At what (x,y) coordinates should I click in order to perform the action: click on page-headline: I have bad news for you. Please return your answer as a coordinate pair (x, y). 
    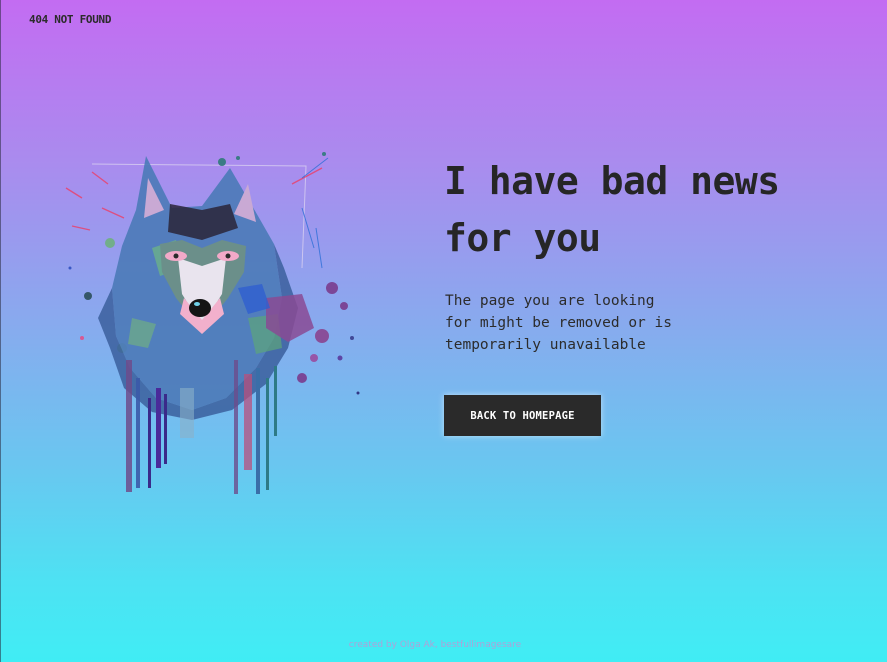
    Looking at the image, I should click on (612, 209).